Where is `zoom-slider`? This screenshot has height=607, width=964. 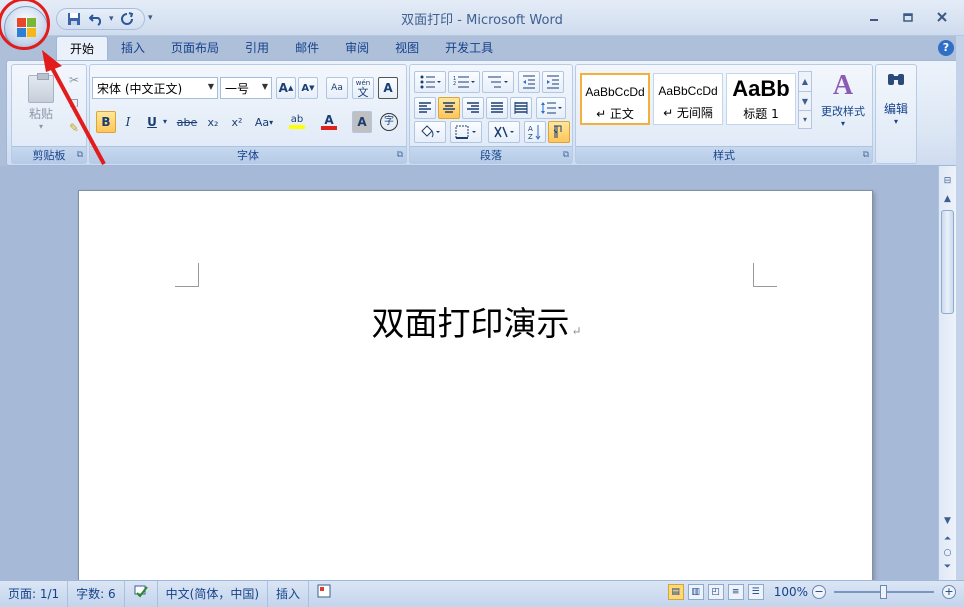 zoom-slider is located at coordinates (884, 592).